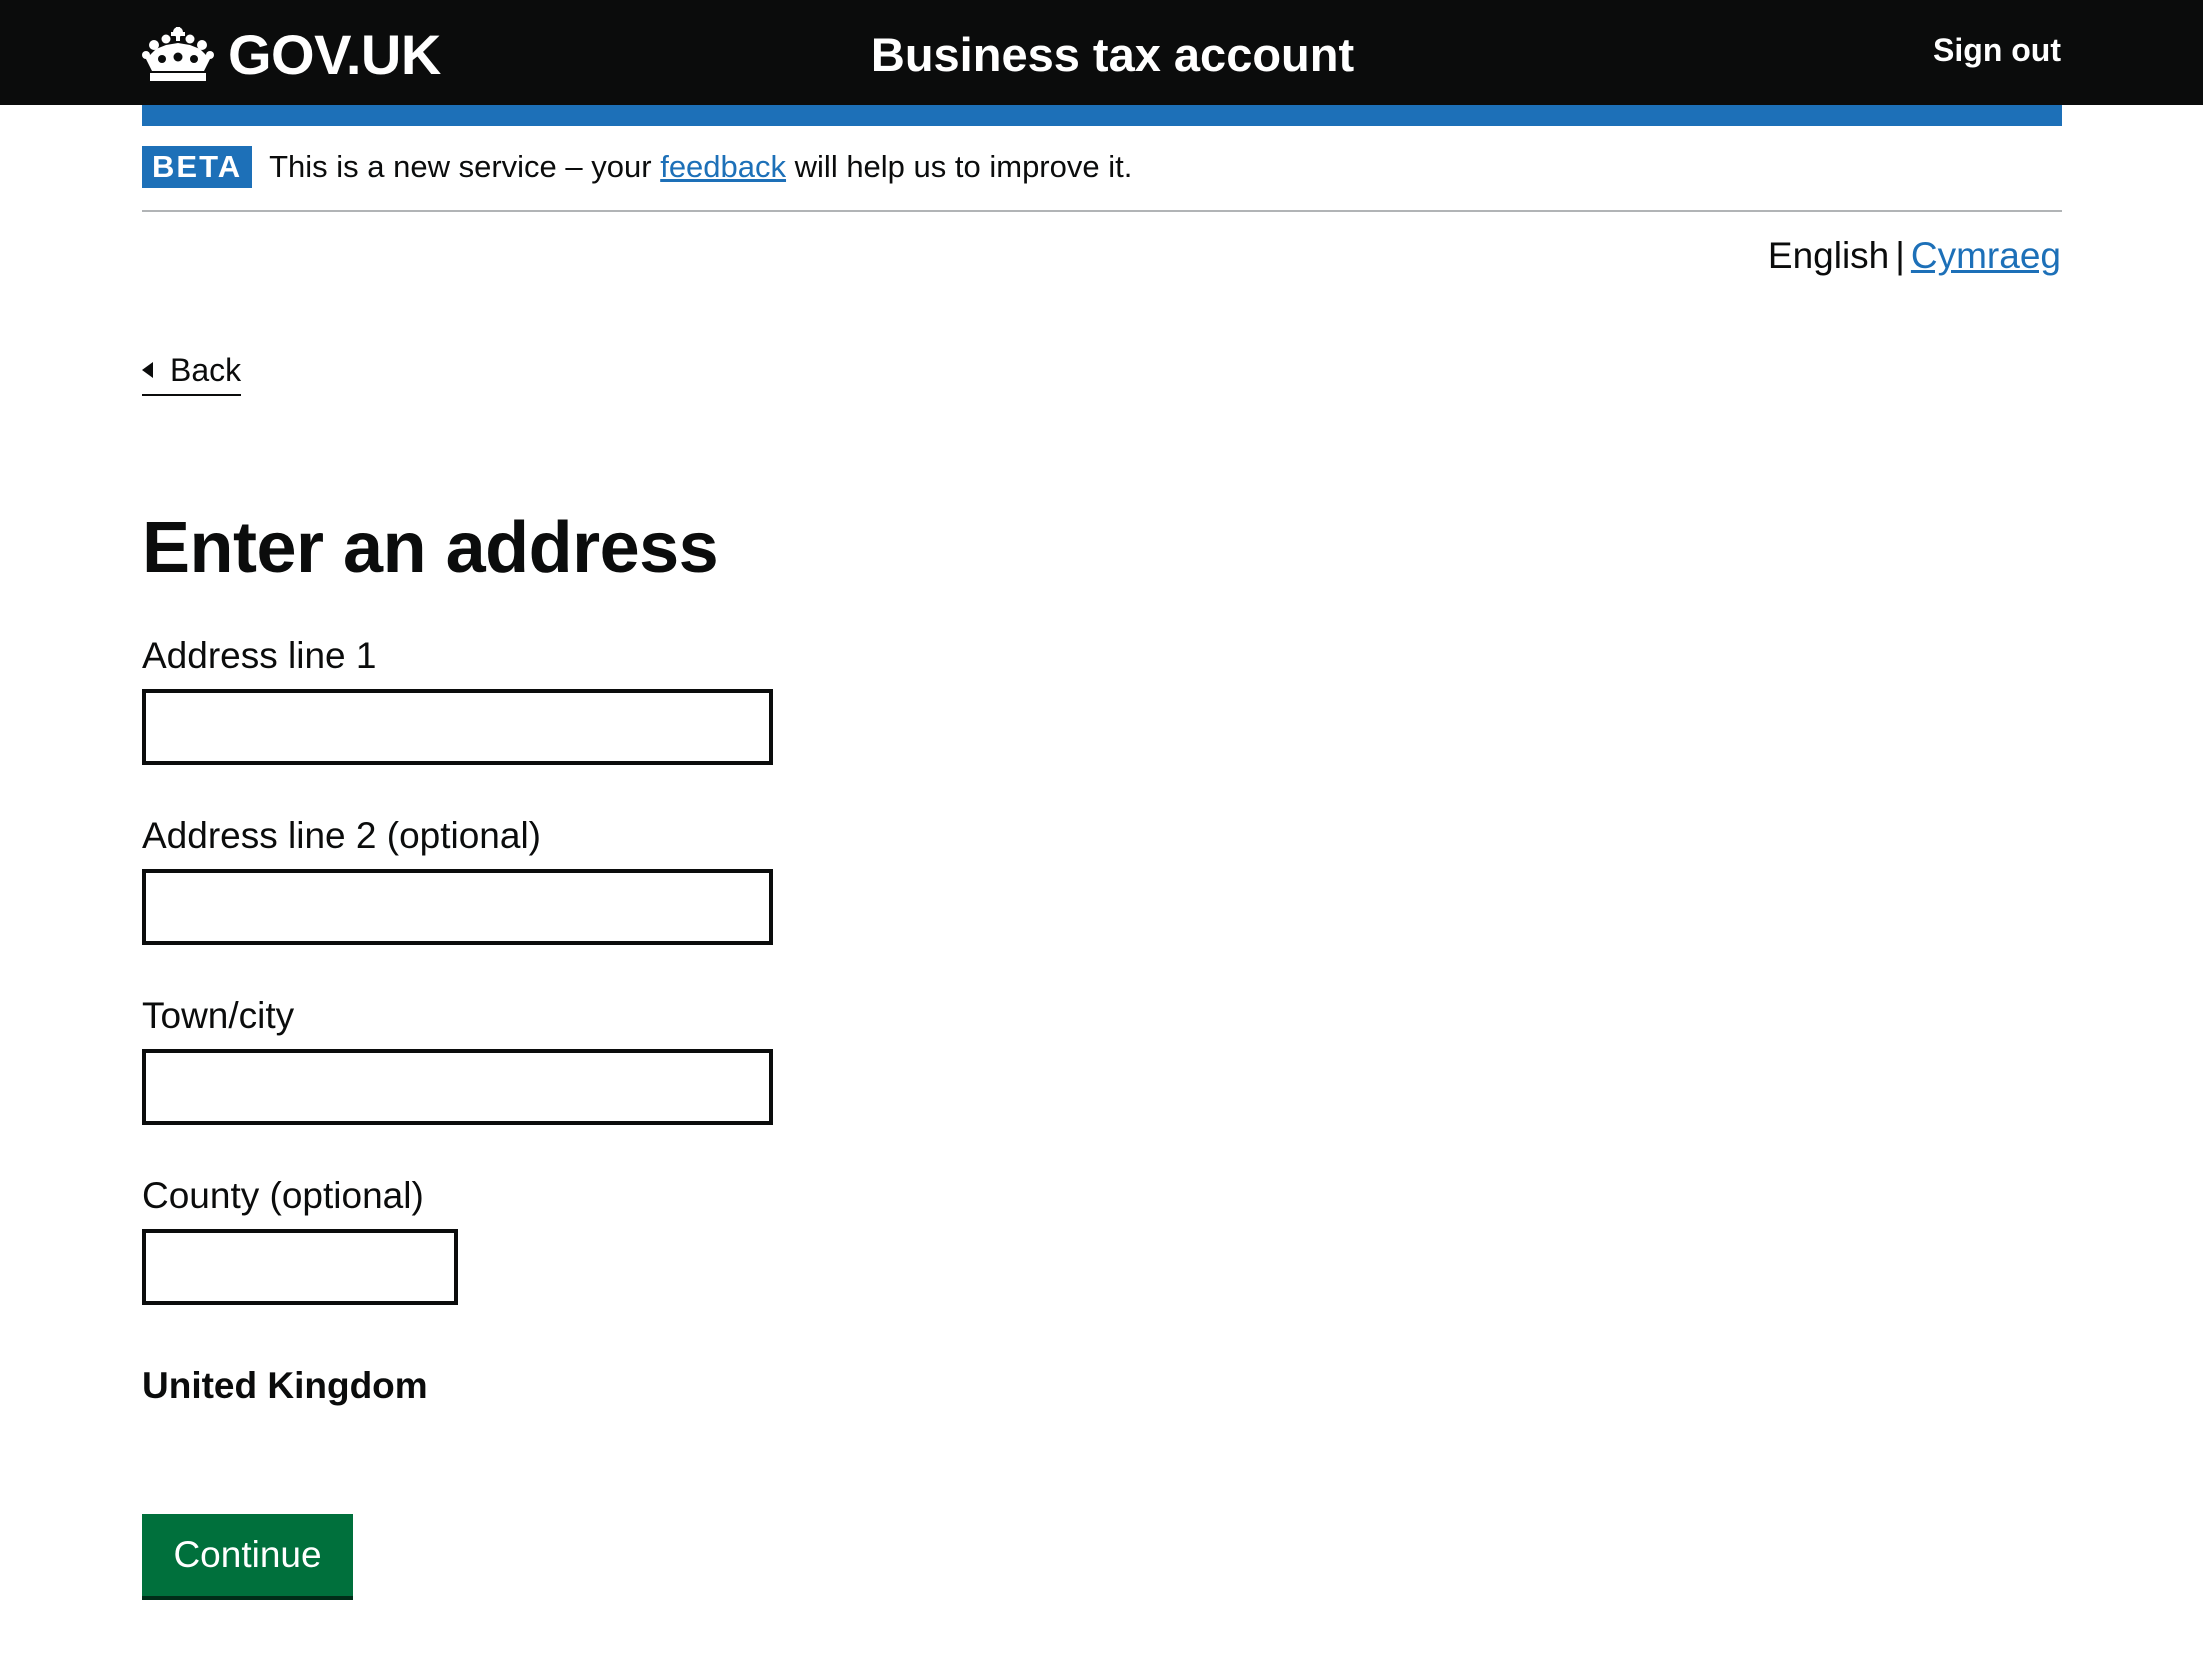  I want to click on county-input, so click(300, 1267).